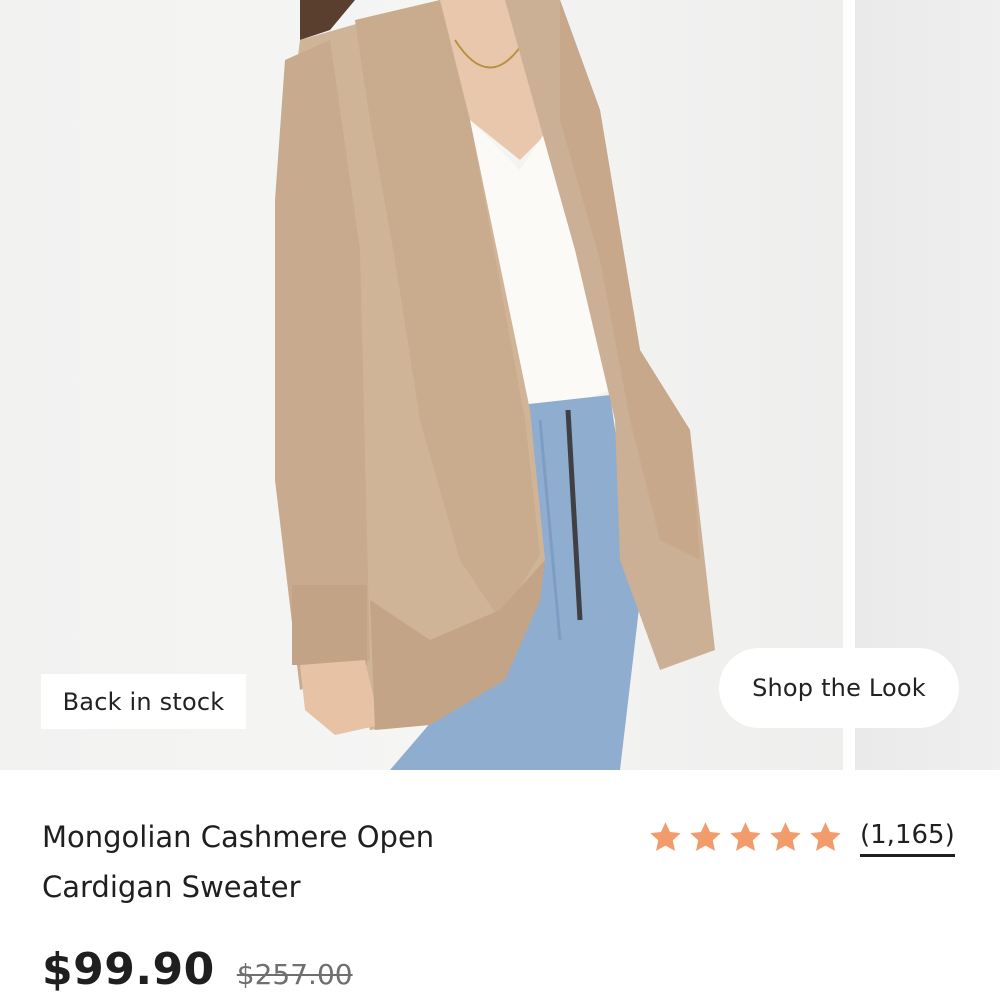 This screenshot has width=1000, height=1000. I want to click on star-rating, so click(748, 837).